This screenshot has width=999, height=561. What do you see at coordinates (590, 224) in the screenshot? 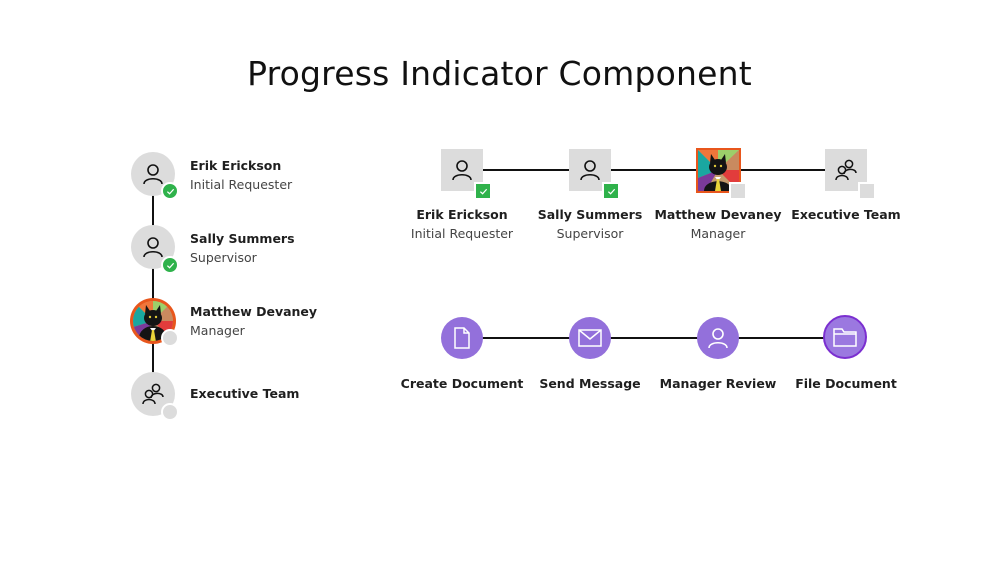
I see `step-caption: Sally Summers Supervisor` at bounding box center [590, 224].